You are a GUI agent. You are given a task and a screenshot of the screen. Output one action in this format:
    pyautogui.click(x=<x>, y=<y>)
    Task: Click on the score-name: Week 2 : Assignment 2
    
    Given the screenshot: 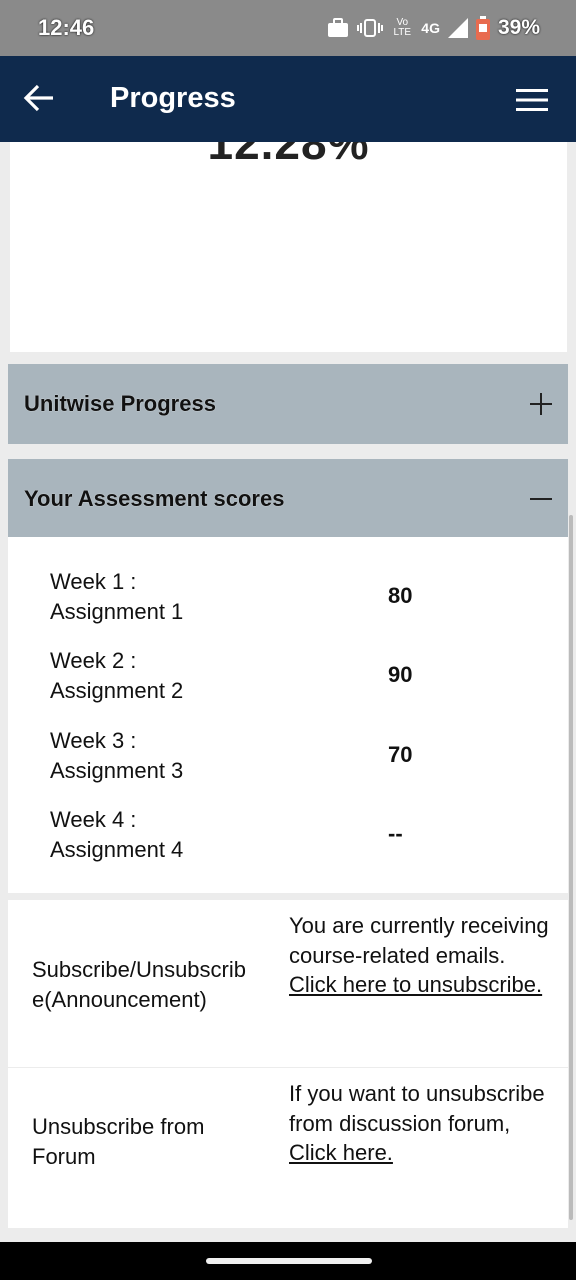 What is the action you would take?
    pyautogui.click(x=116, y=676)
    